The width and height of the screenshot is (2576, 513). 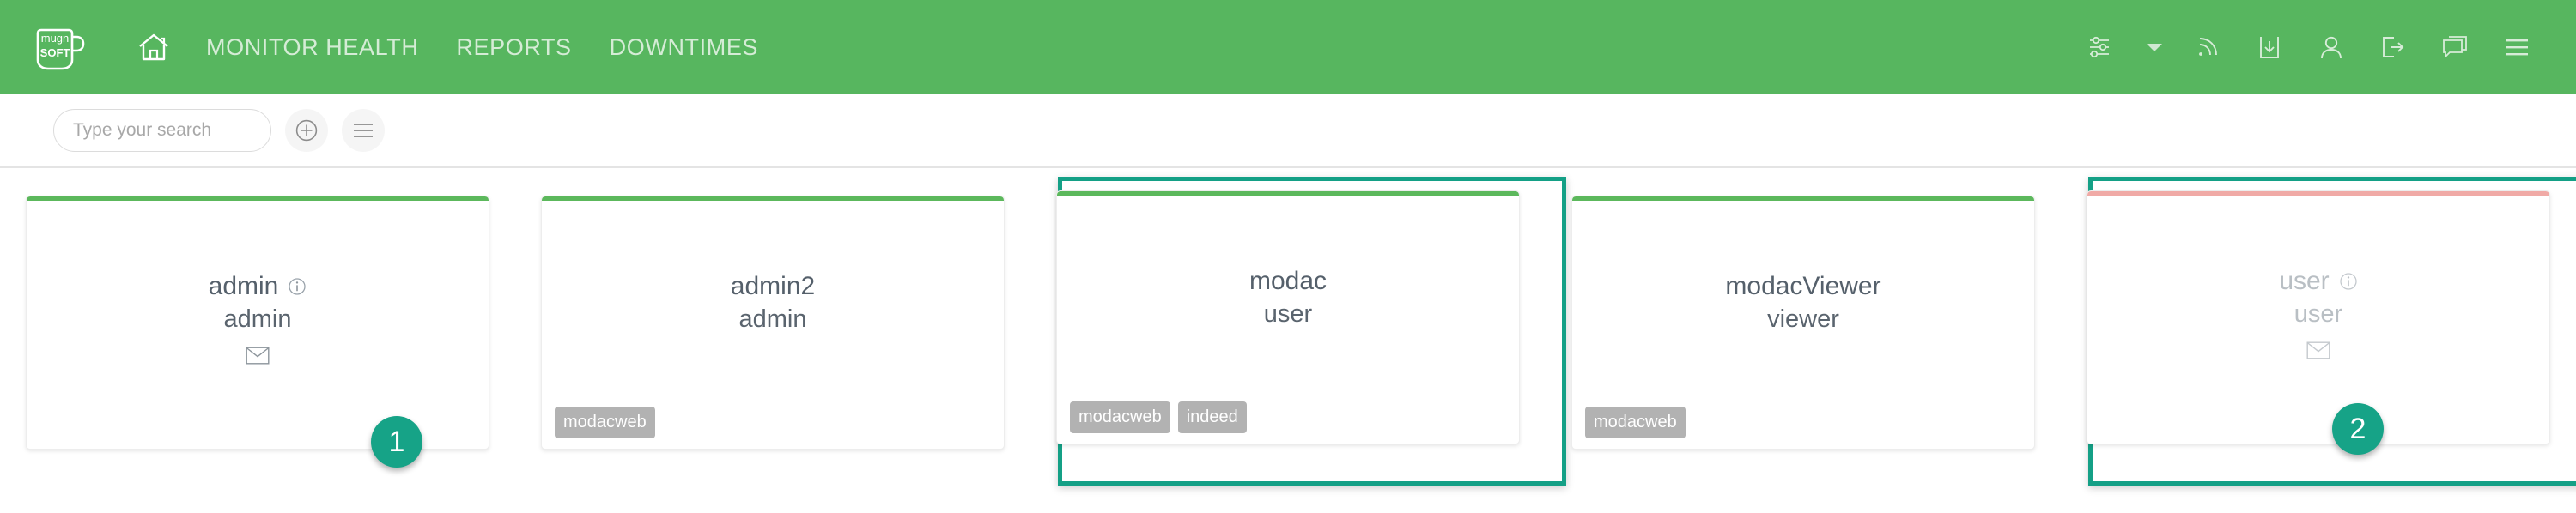 I want to click on user-card: modacViewer viewer modacweb, so click(x=1803, y=323).